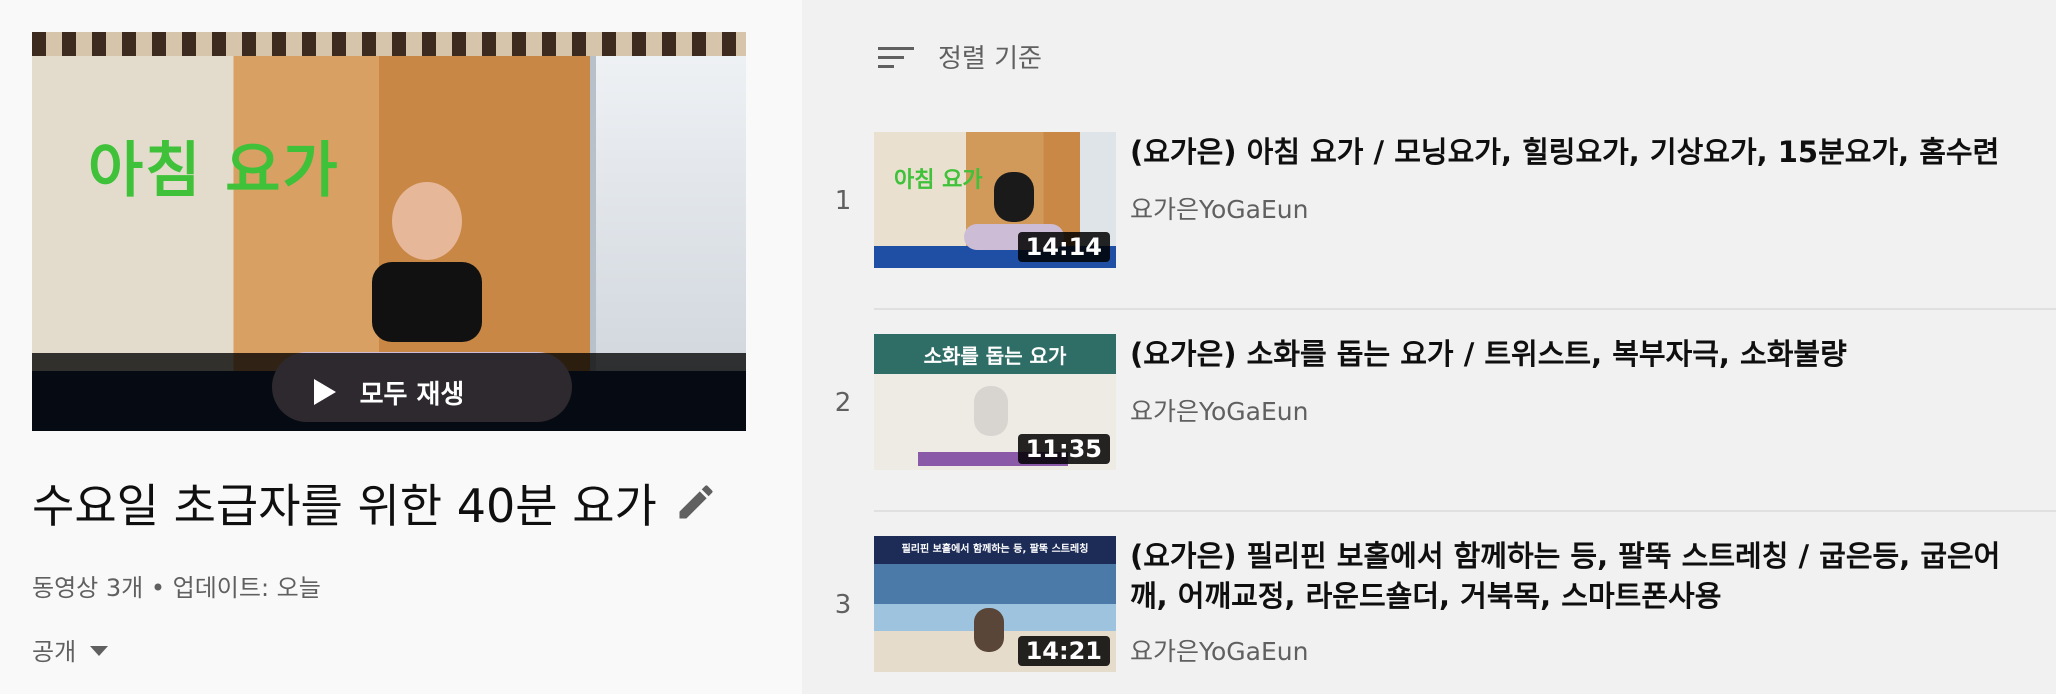  What do you see at coordinates (344, 503) in the screenshot?
I see `playlist-title: 수요일 초급자를 위한 40분 요가` at bounding box center [344, 503].